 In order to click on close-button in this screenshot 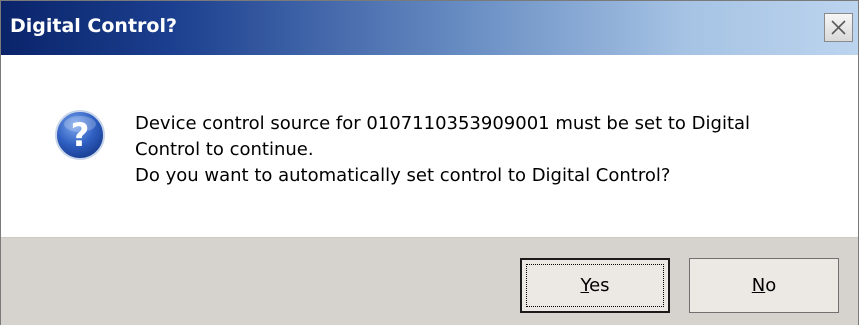, I will do `click(838, 27)`.